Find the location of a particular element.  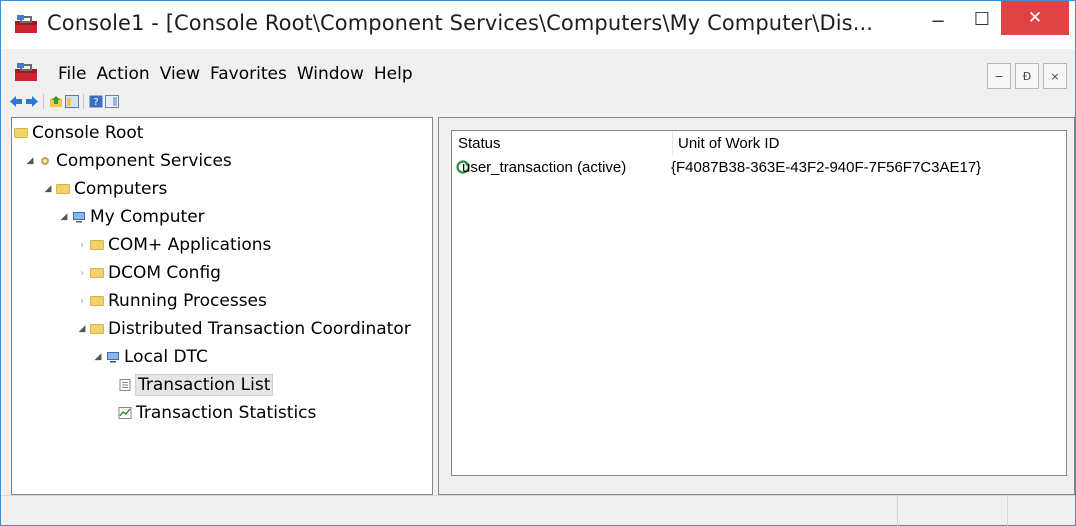

tree-item-transaction-list: Transaction List is located at coordinates (196, 385).